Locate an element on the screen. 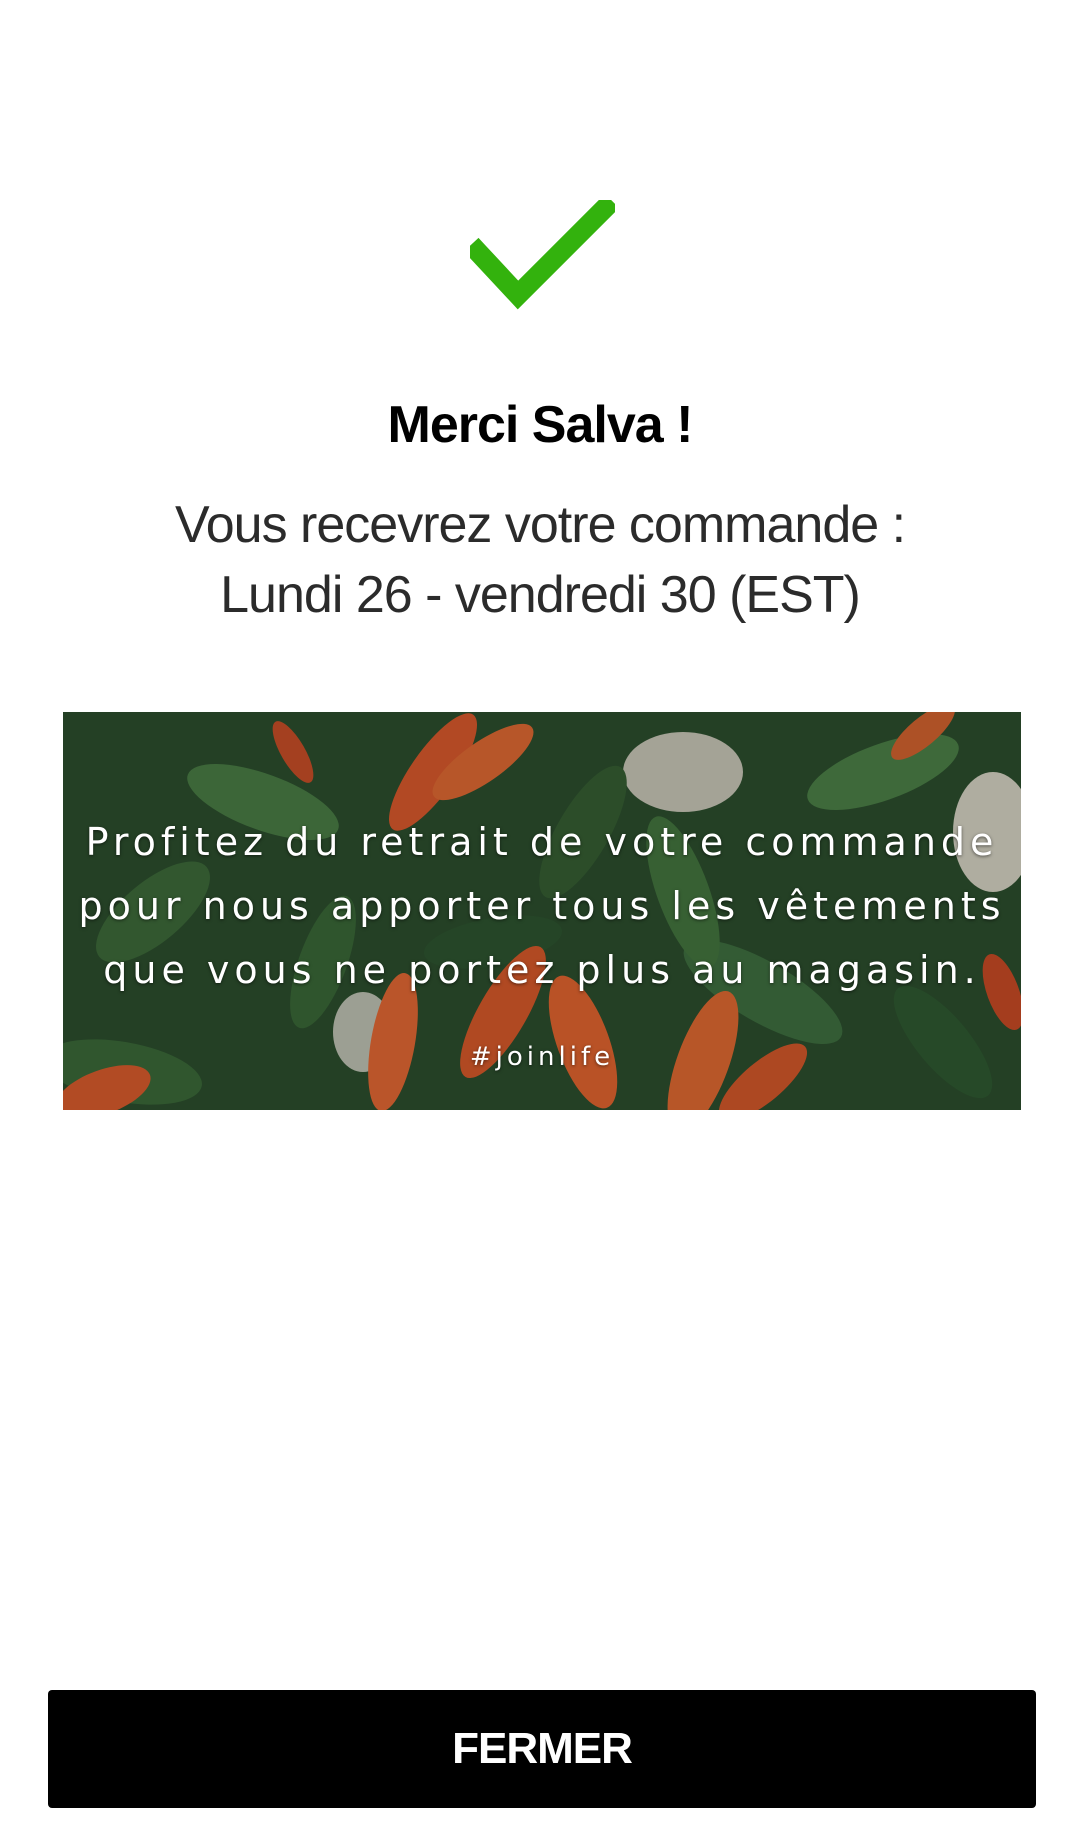 The width and height of the screenshot is (1080, 1848). close-button-label: FERMER is located at coordinates (542, 1748).